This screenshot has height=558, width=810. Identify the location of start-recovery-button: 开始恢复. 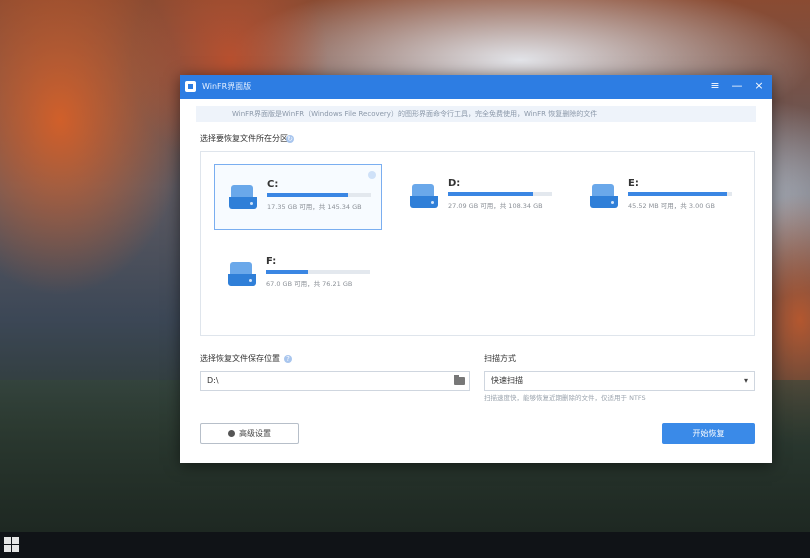
(708, 433).